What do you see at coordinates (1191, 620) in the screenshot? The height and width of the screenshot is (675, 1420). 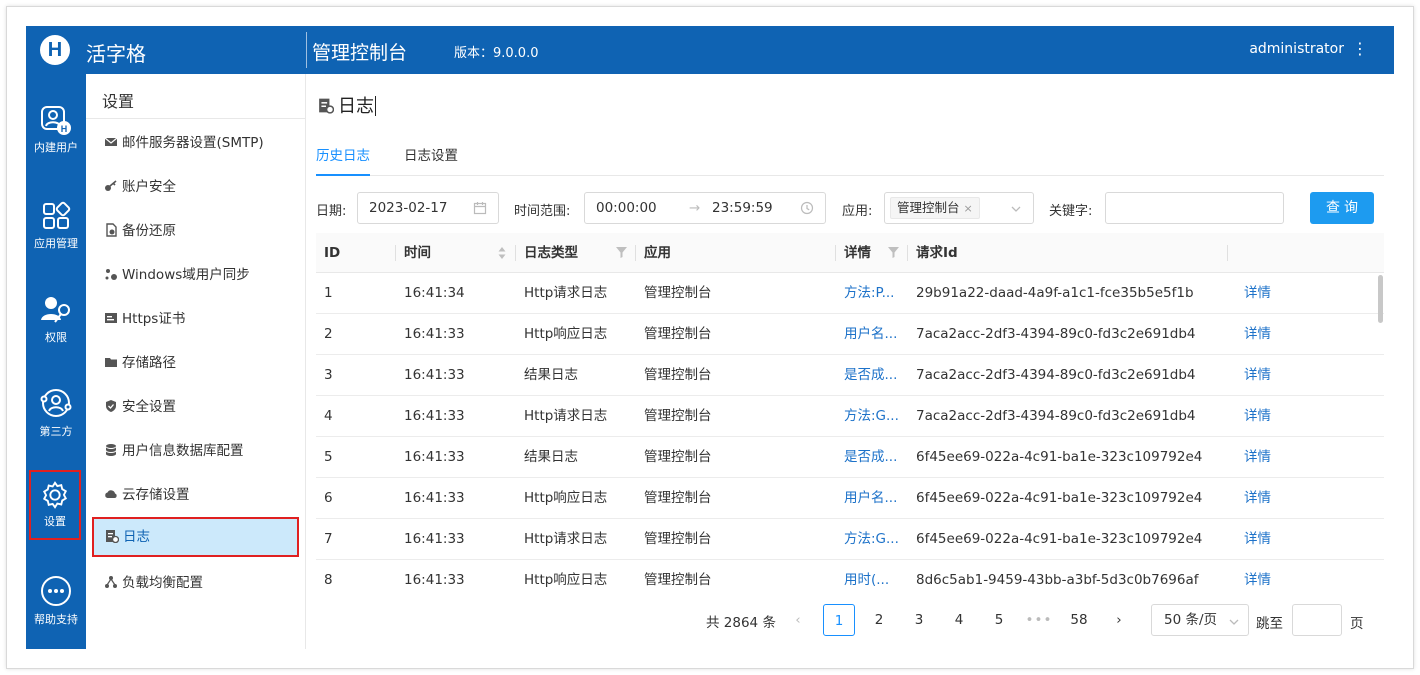 I see `page-size-value: 50 条/页` at bounding box center [1191, 620].